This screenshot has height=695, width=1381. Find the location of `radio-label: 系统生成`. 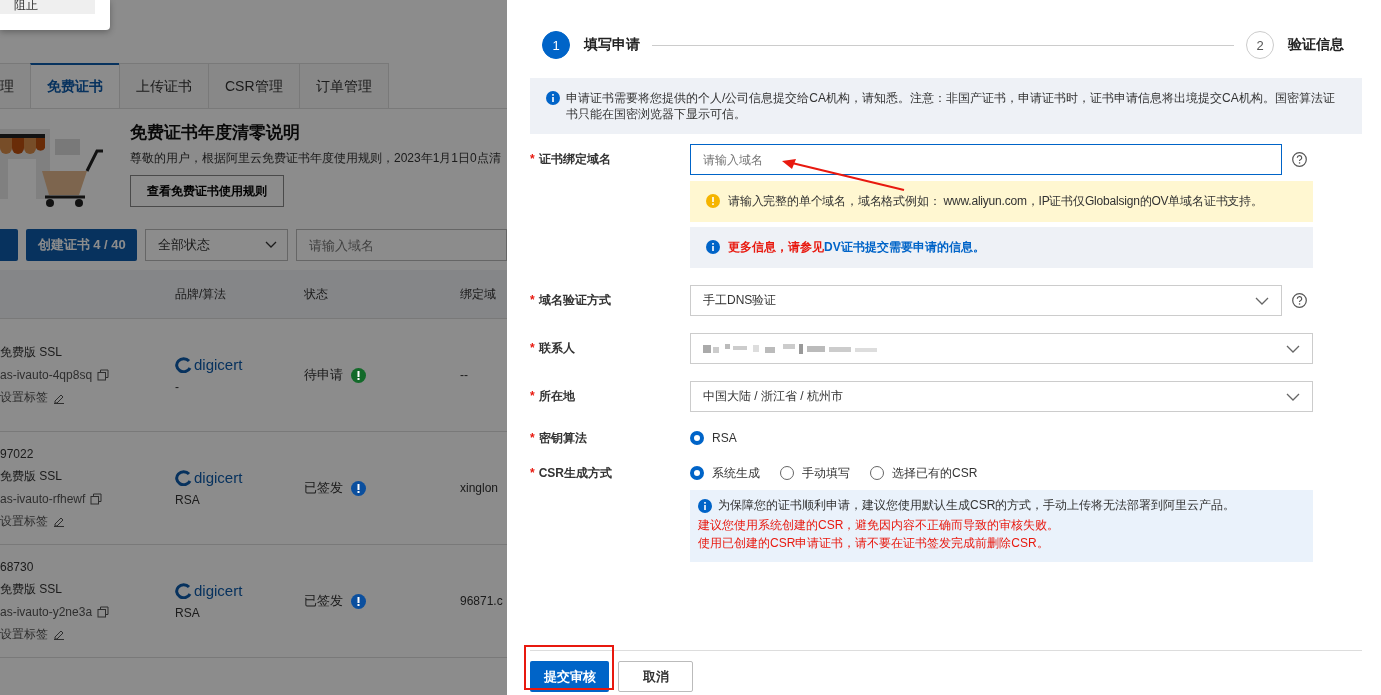

radio-label: 系统生成 is located at coordinates (736, 473).